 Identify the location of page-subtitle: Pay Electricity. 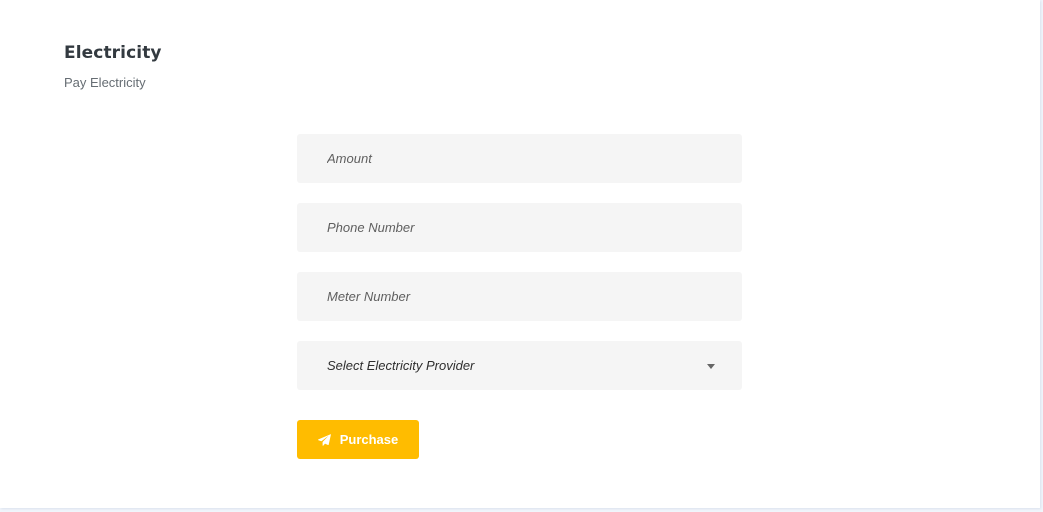
(105, 82).